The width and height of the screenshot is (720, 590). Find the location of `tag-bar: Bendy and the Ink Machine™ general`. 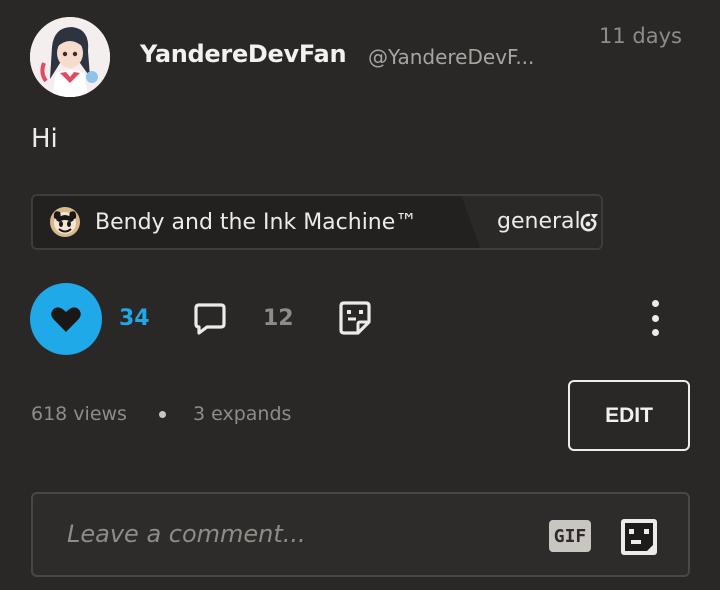

tag-bar: Bendy and the Ink Machine™ general is located at coordinates (317, 222).